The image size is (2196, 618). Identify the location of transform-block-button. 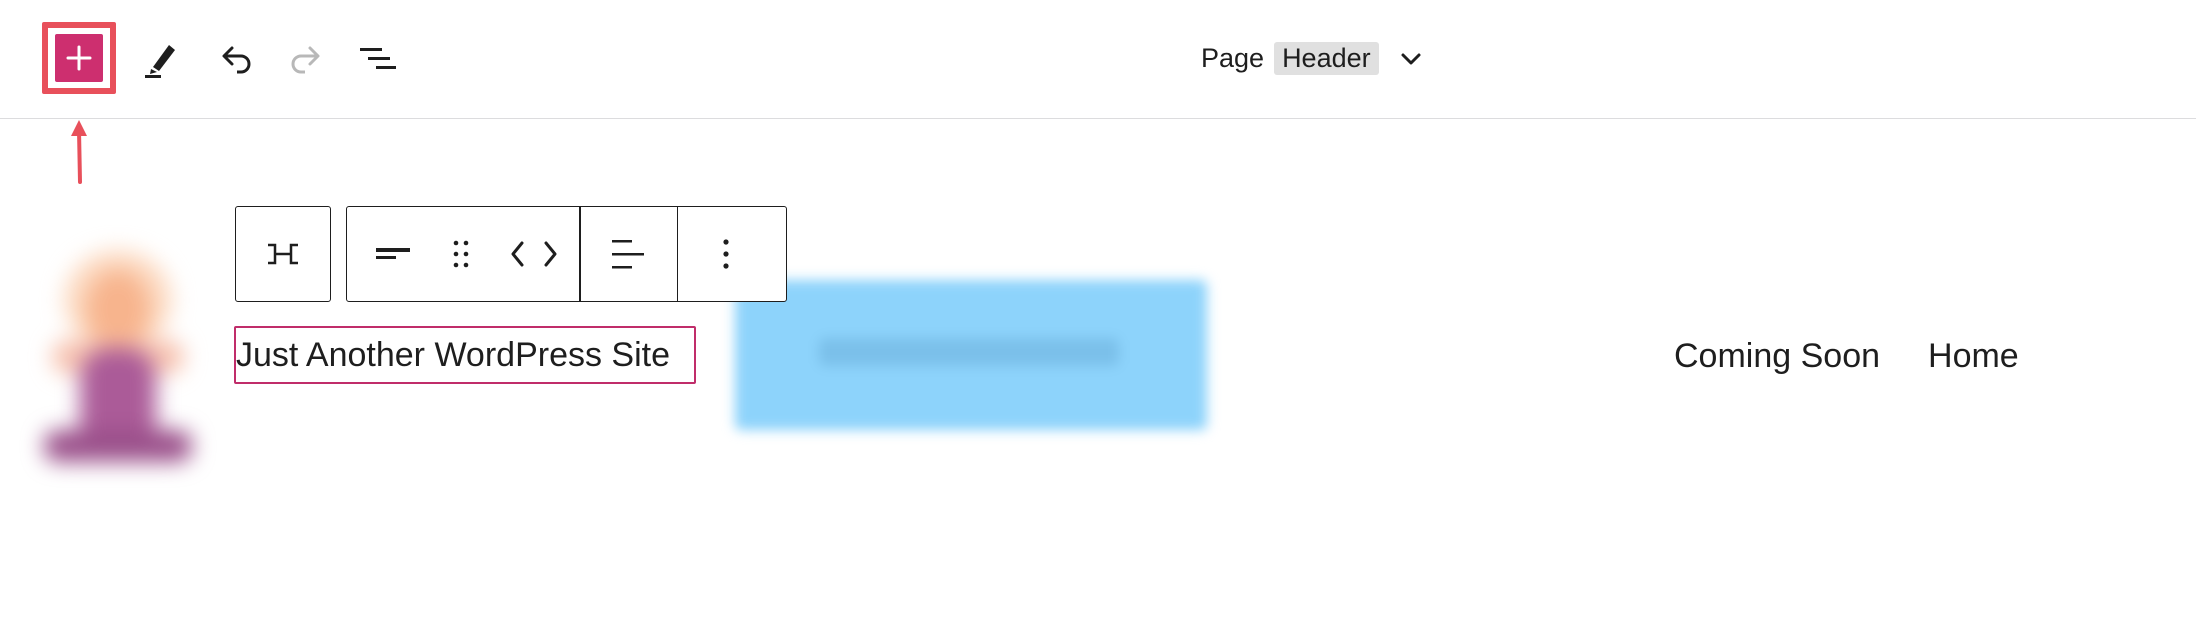
(394, 254).